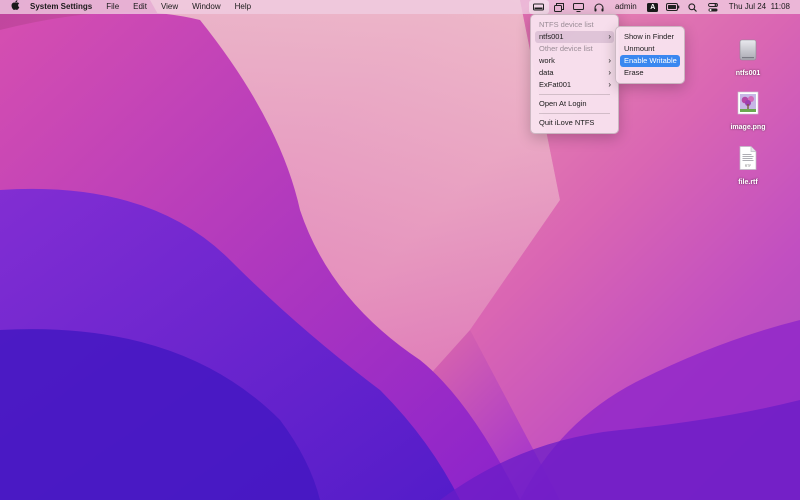 Image resolution: width=800 pixels, height=500 pixels. Describe the element at coordinates (567, 122) in the screenshot. I see `menu-item-label: Quit iLove NTFS` at that location.